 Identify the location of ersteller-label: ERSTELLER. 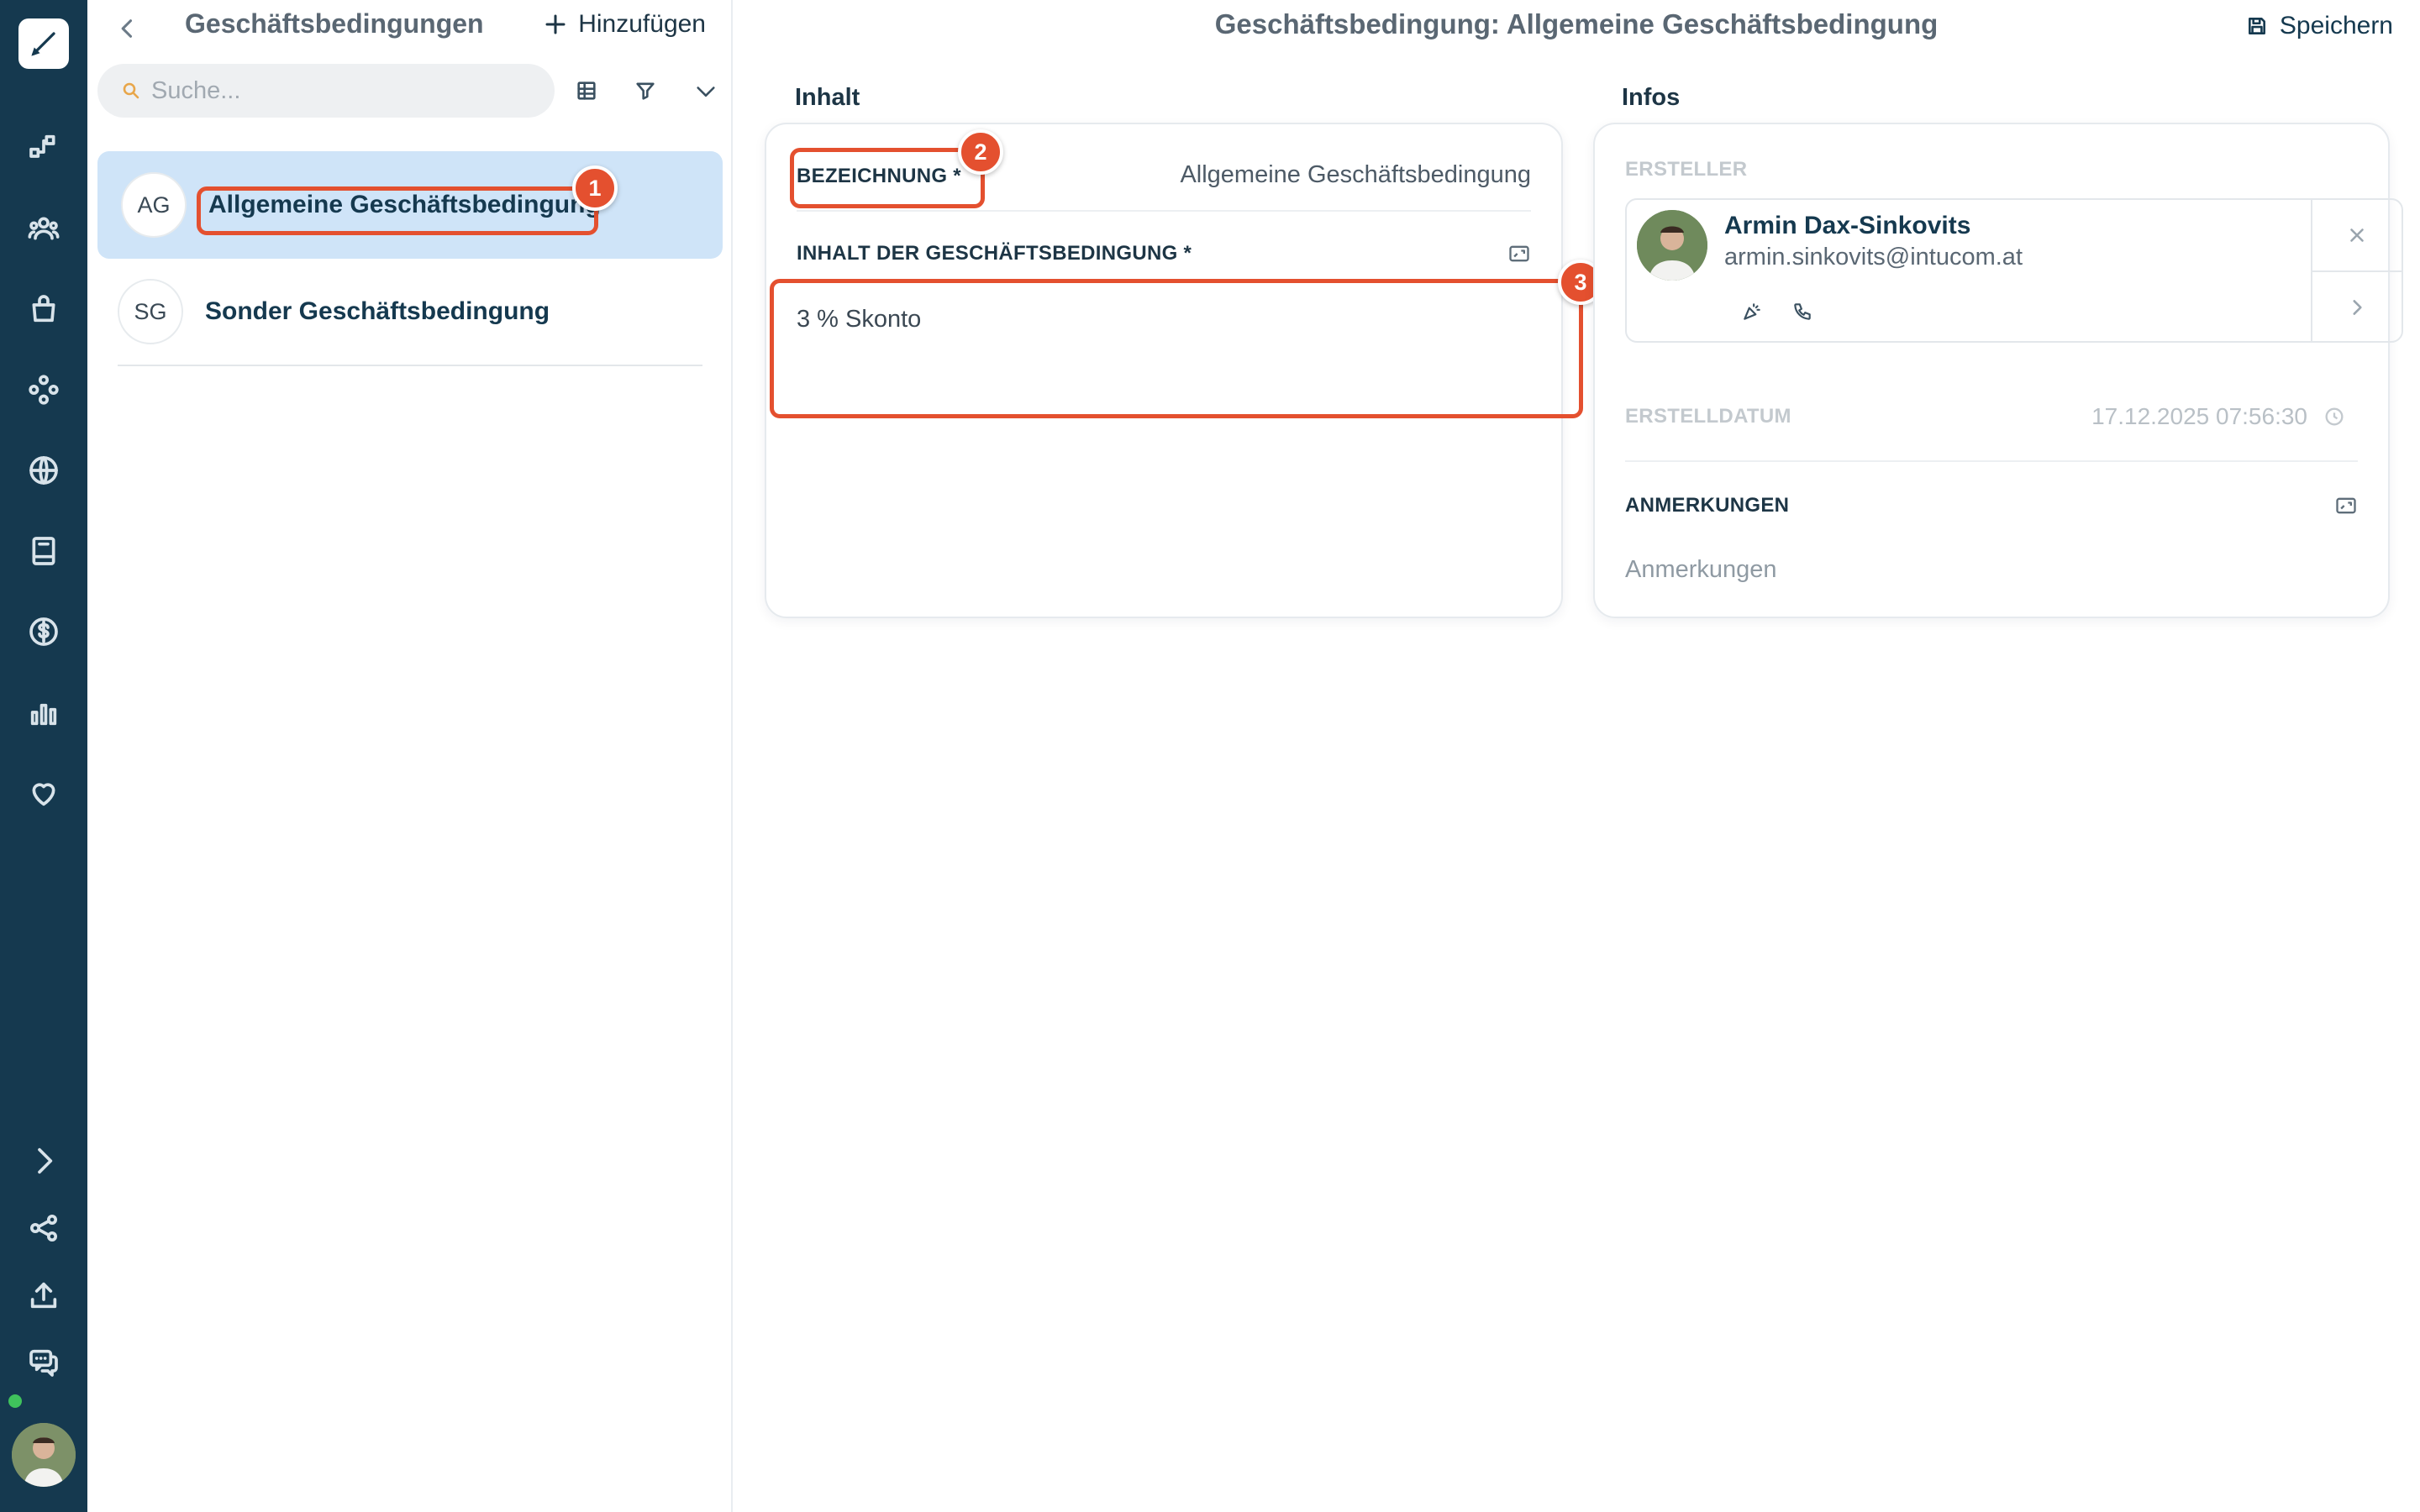
(1686, 169).